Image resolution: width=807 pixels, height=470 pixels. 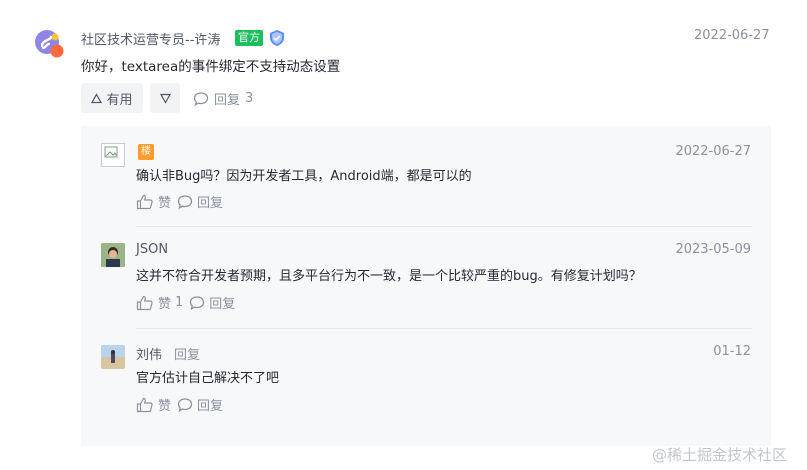 I want to click on reply-author: 刘伟, so click(x=149, y=353).